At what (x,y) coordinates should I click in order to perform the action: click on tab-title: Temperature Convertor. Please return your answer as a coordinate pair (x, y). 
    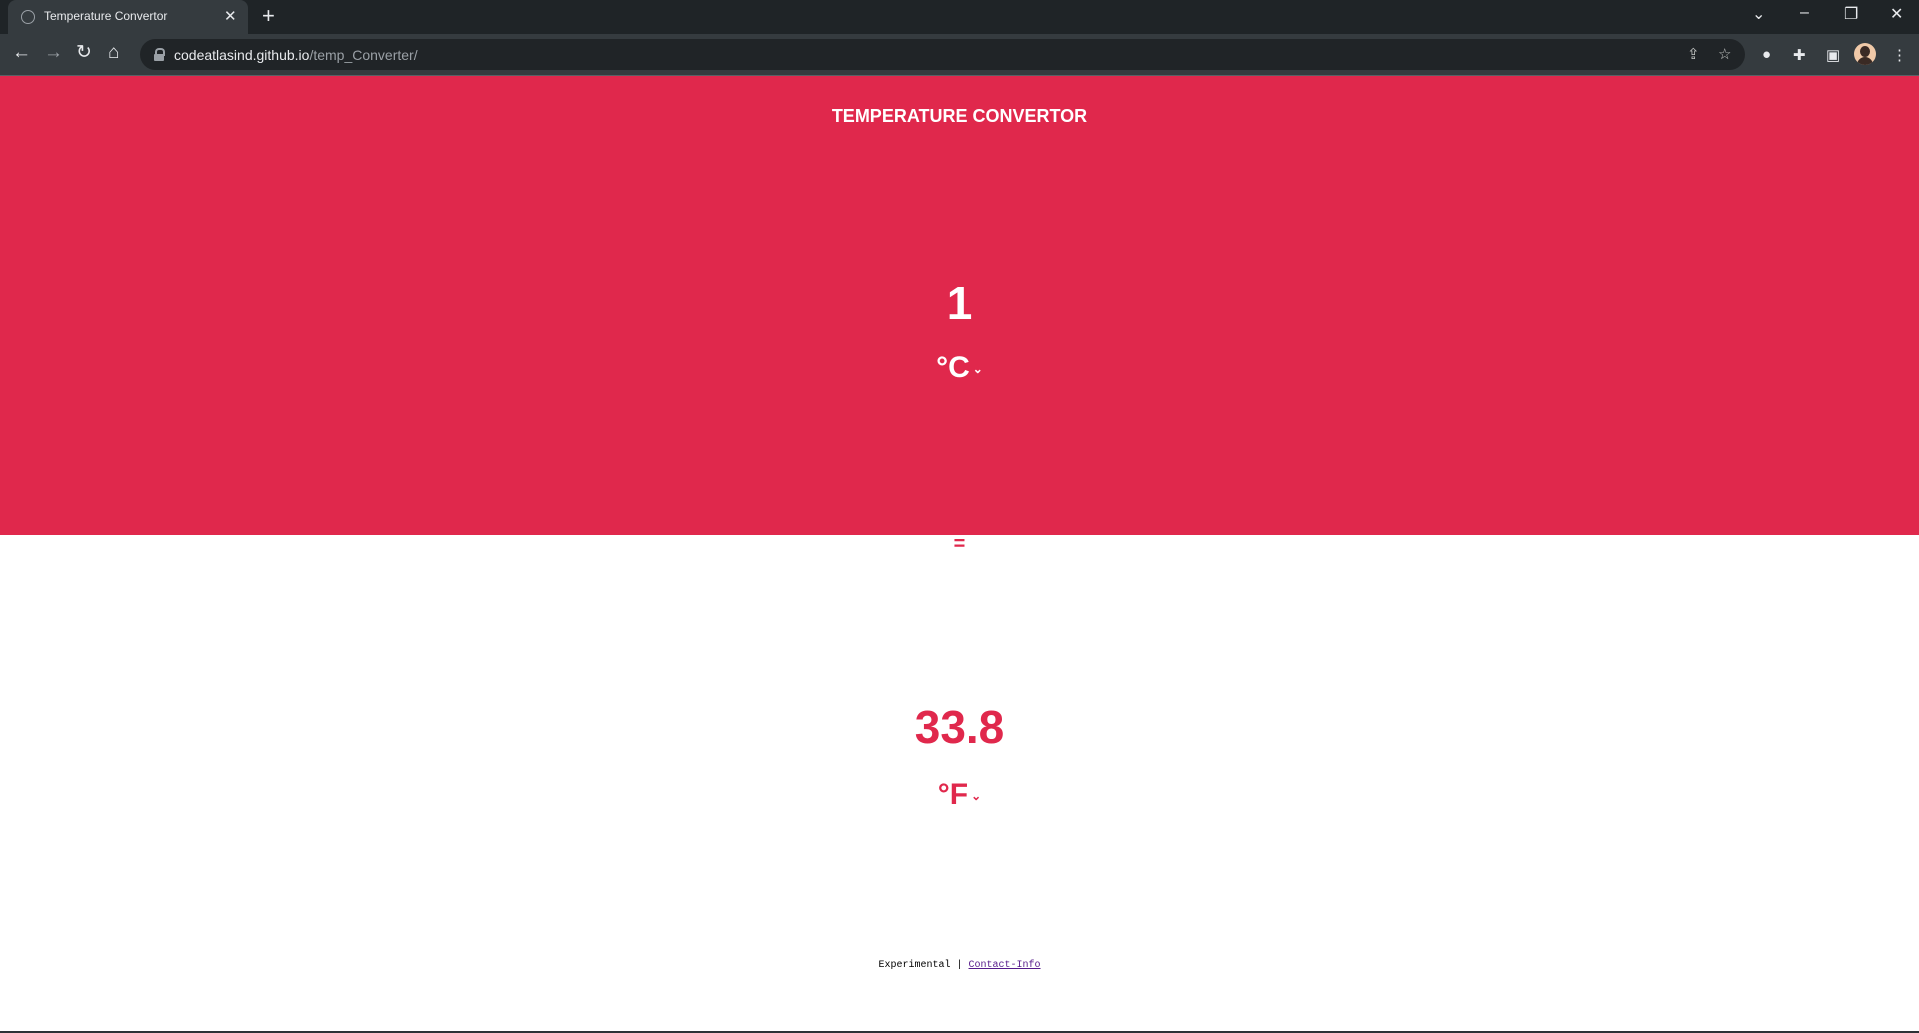
    Looking at the image, I should click on (106, 16).